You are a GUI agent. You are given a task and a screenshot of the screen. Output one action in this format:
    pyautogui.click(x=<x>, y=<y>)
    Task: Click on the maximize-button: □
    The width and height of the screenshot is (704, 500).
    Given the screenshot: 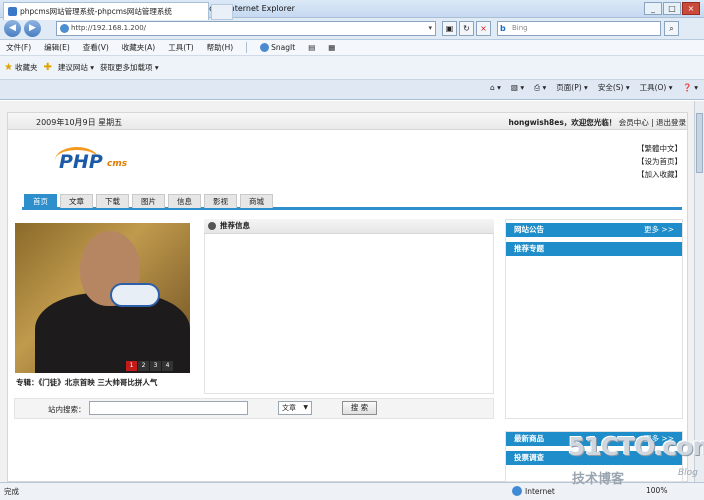 What is the action you would take?
    pyautogui.click(x=672, y=8)
    